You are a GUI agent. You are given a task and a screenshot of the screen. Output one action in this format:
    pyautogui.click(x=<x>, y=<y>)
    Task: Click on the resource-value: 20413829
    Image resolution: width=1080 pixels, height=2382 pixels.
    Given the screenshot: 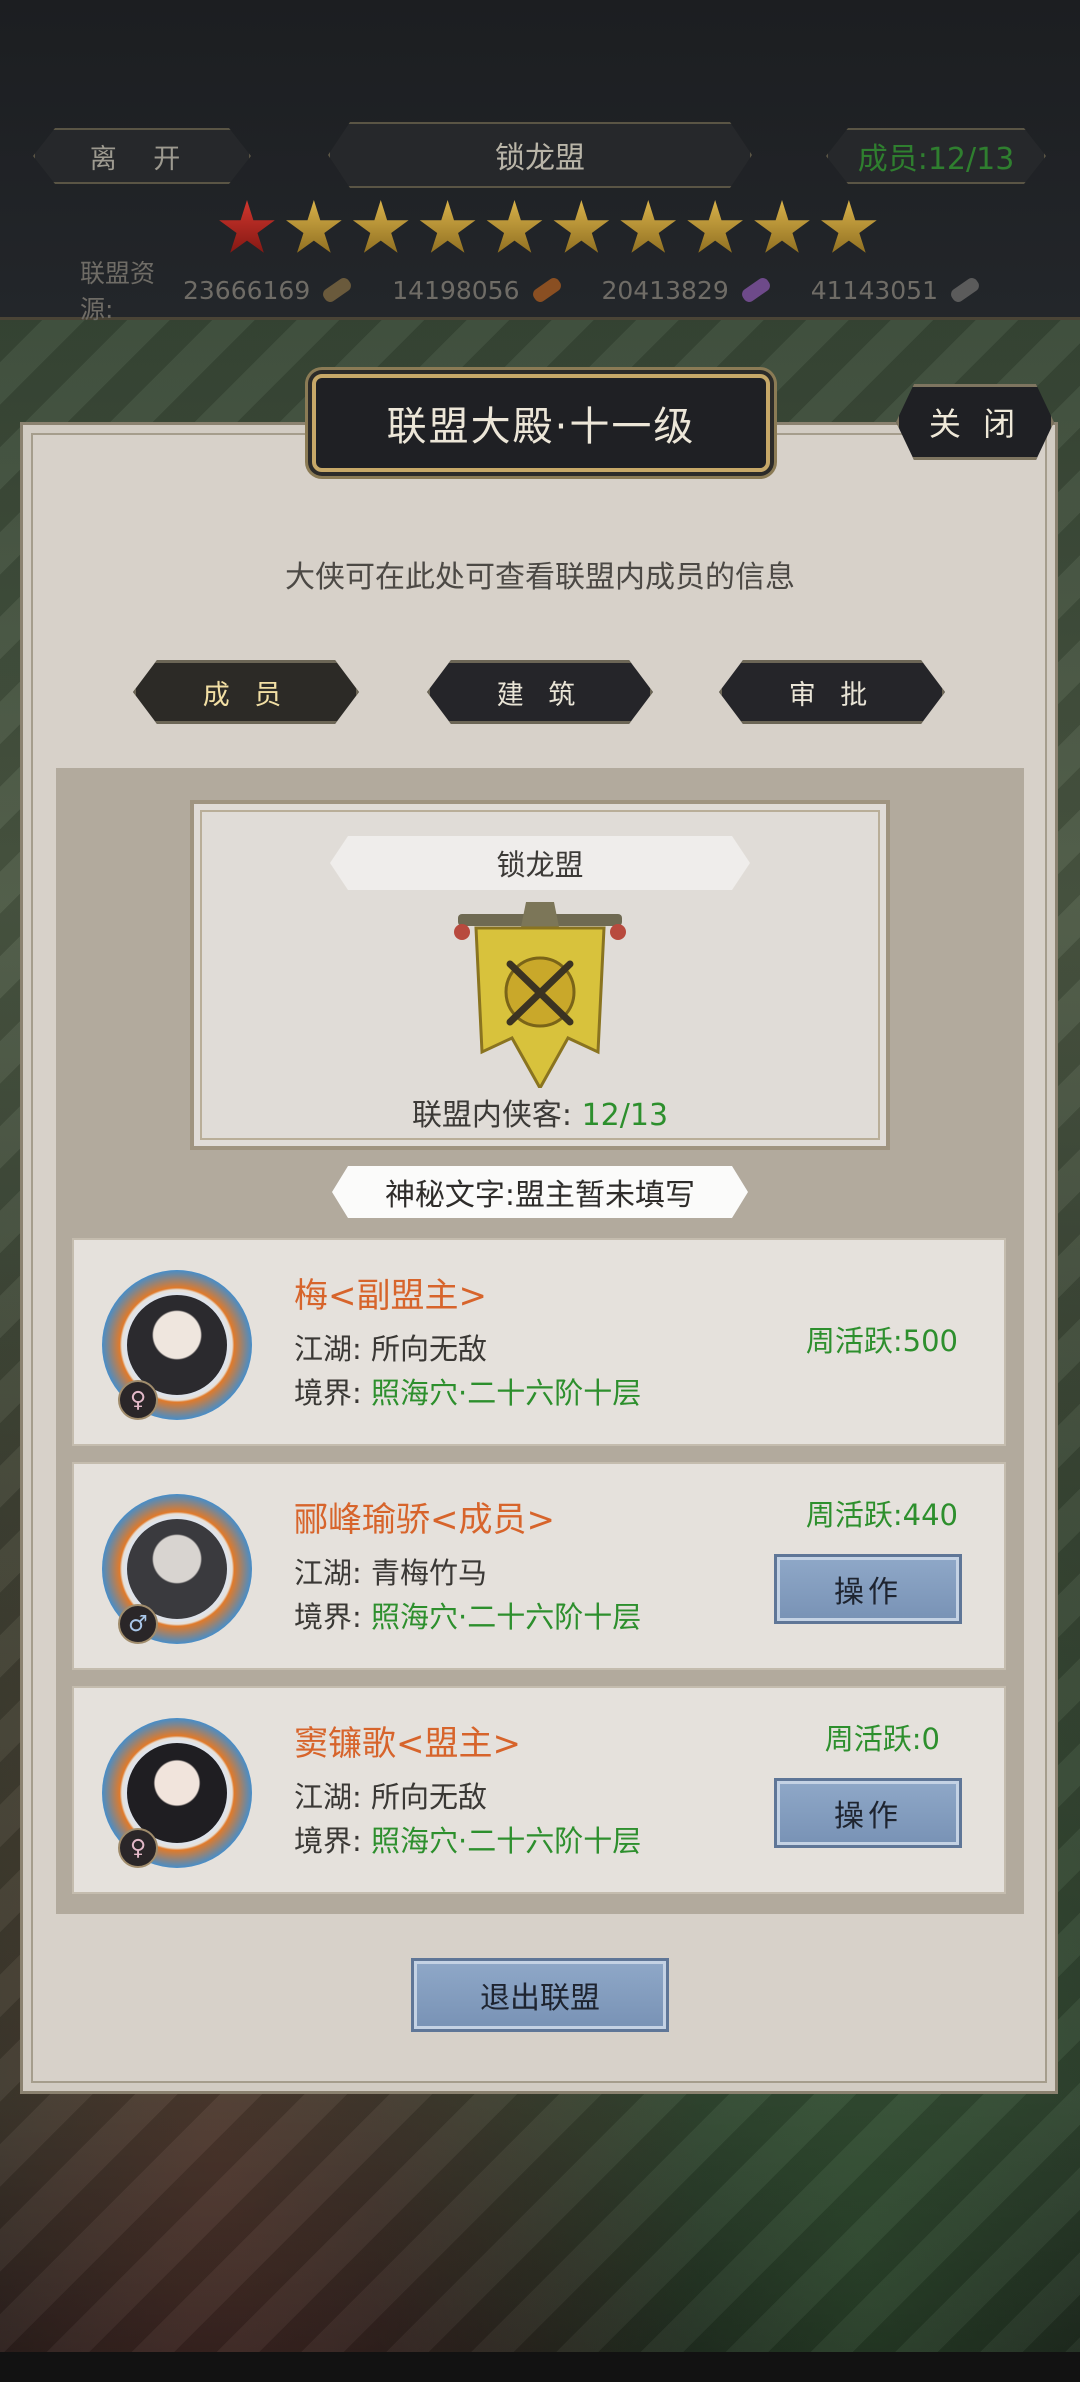 What is the action you would take?
    pyautogui.click(x=665, y=290)
    